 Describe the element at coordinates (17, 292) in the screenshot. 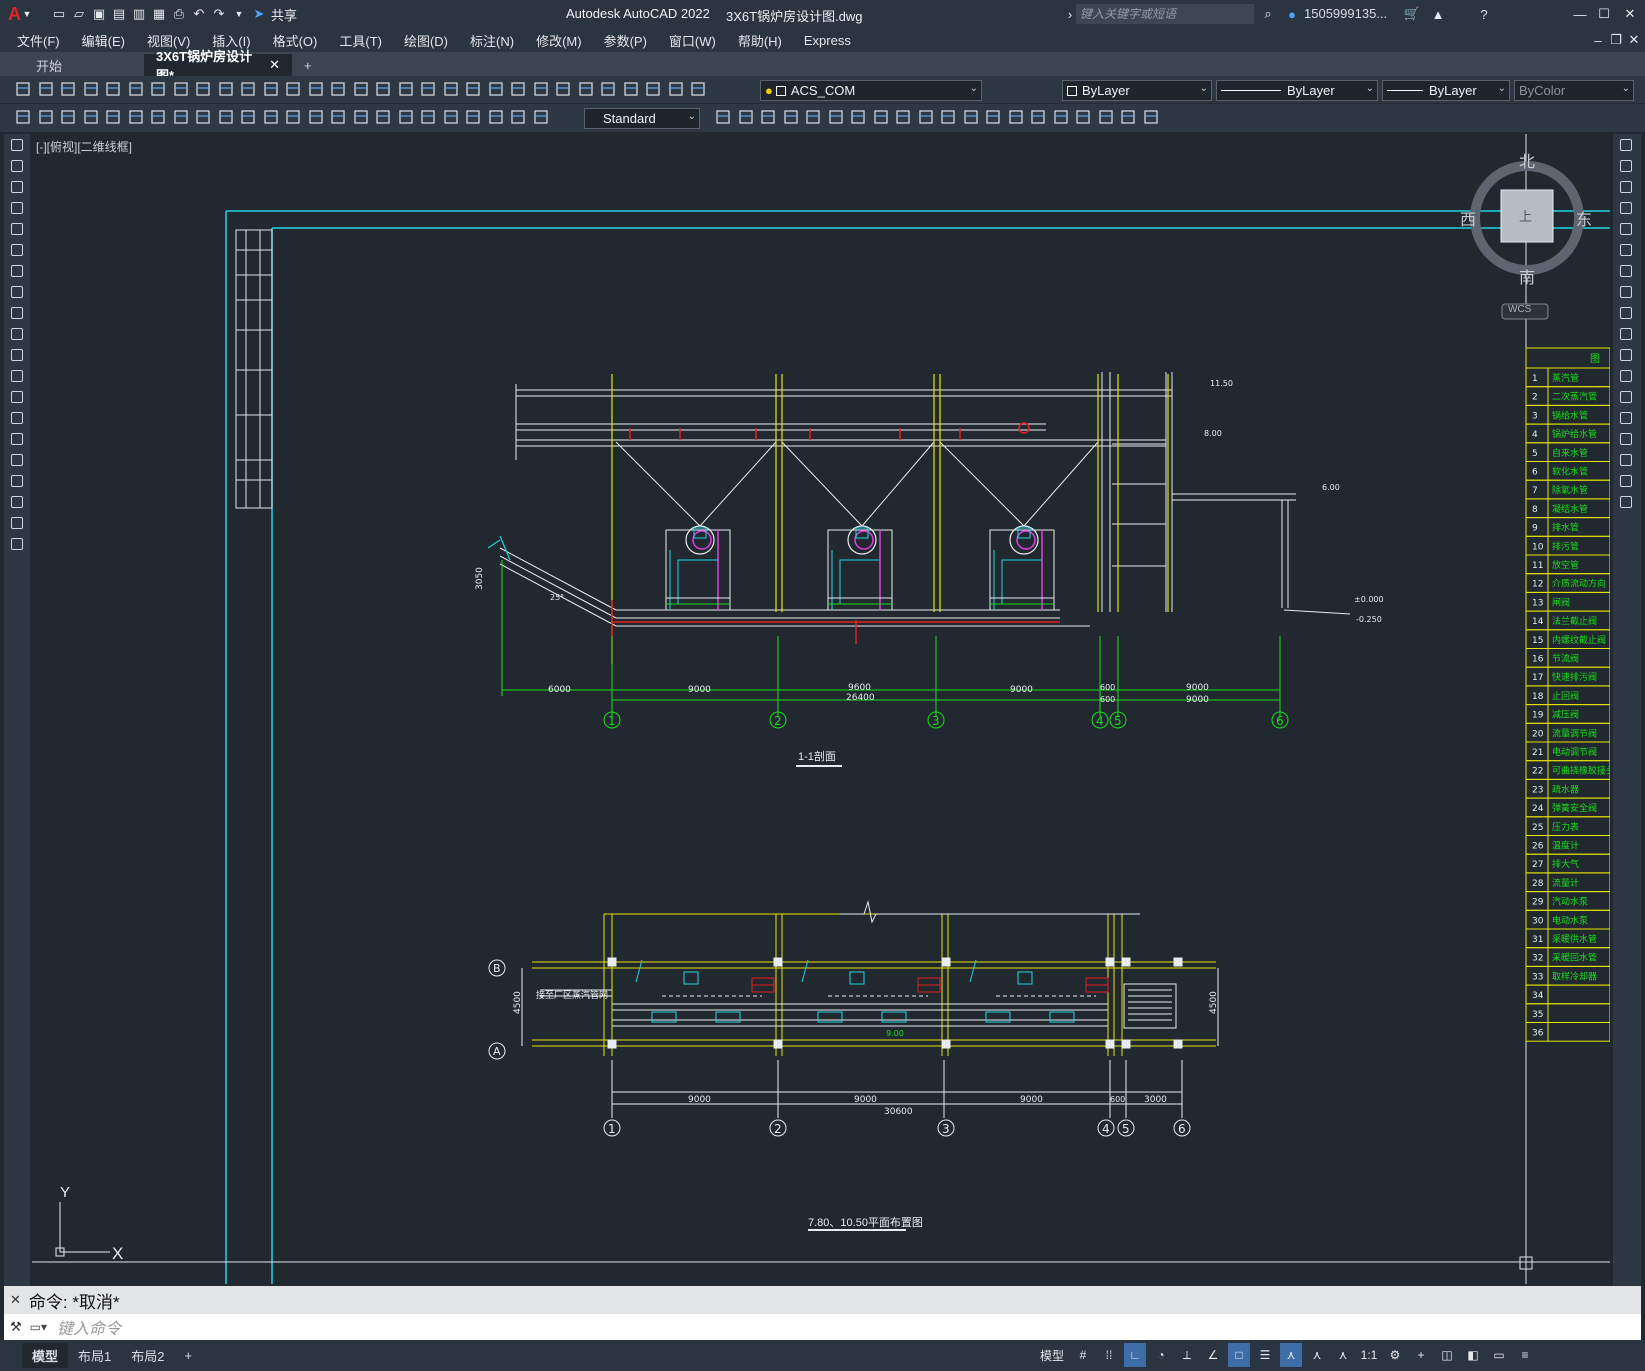

I see `revcloud-icon` at that location.